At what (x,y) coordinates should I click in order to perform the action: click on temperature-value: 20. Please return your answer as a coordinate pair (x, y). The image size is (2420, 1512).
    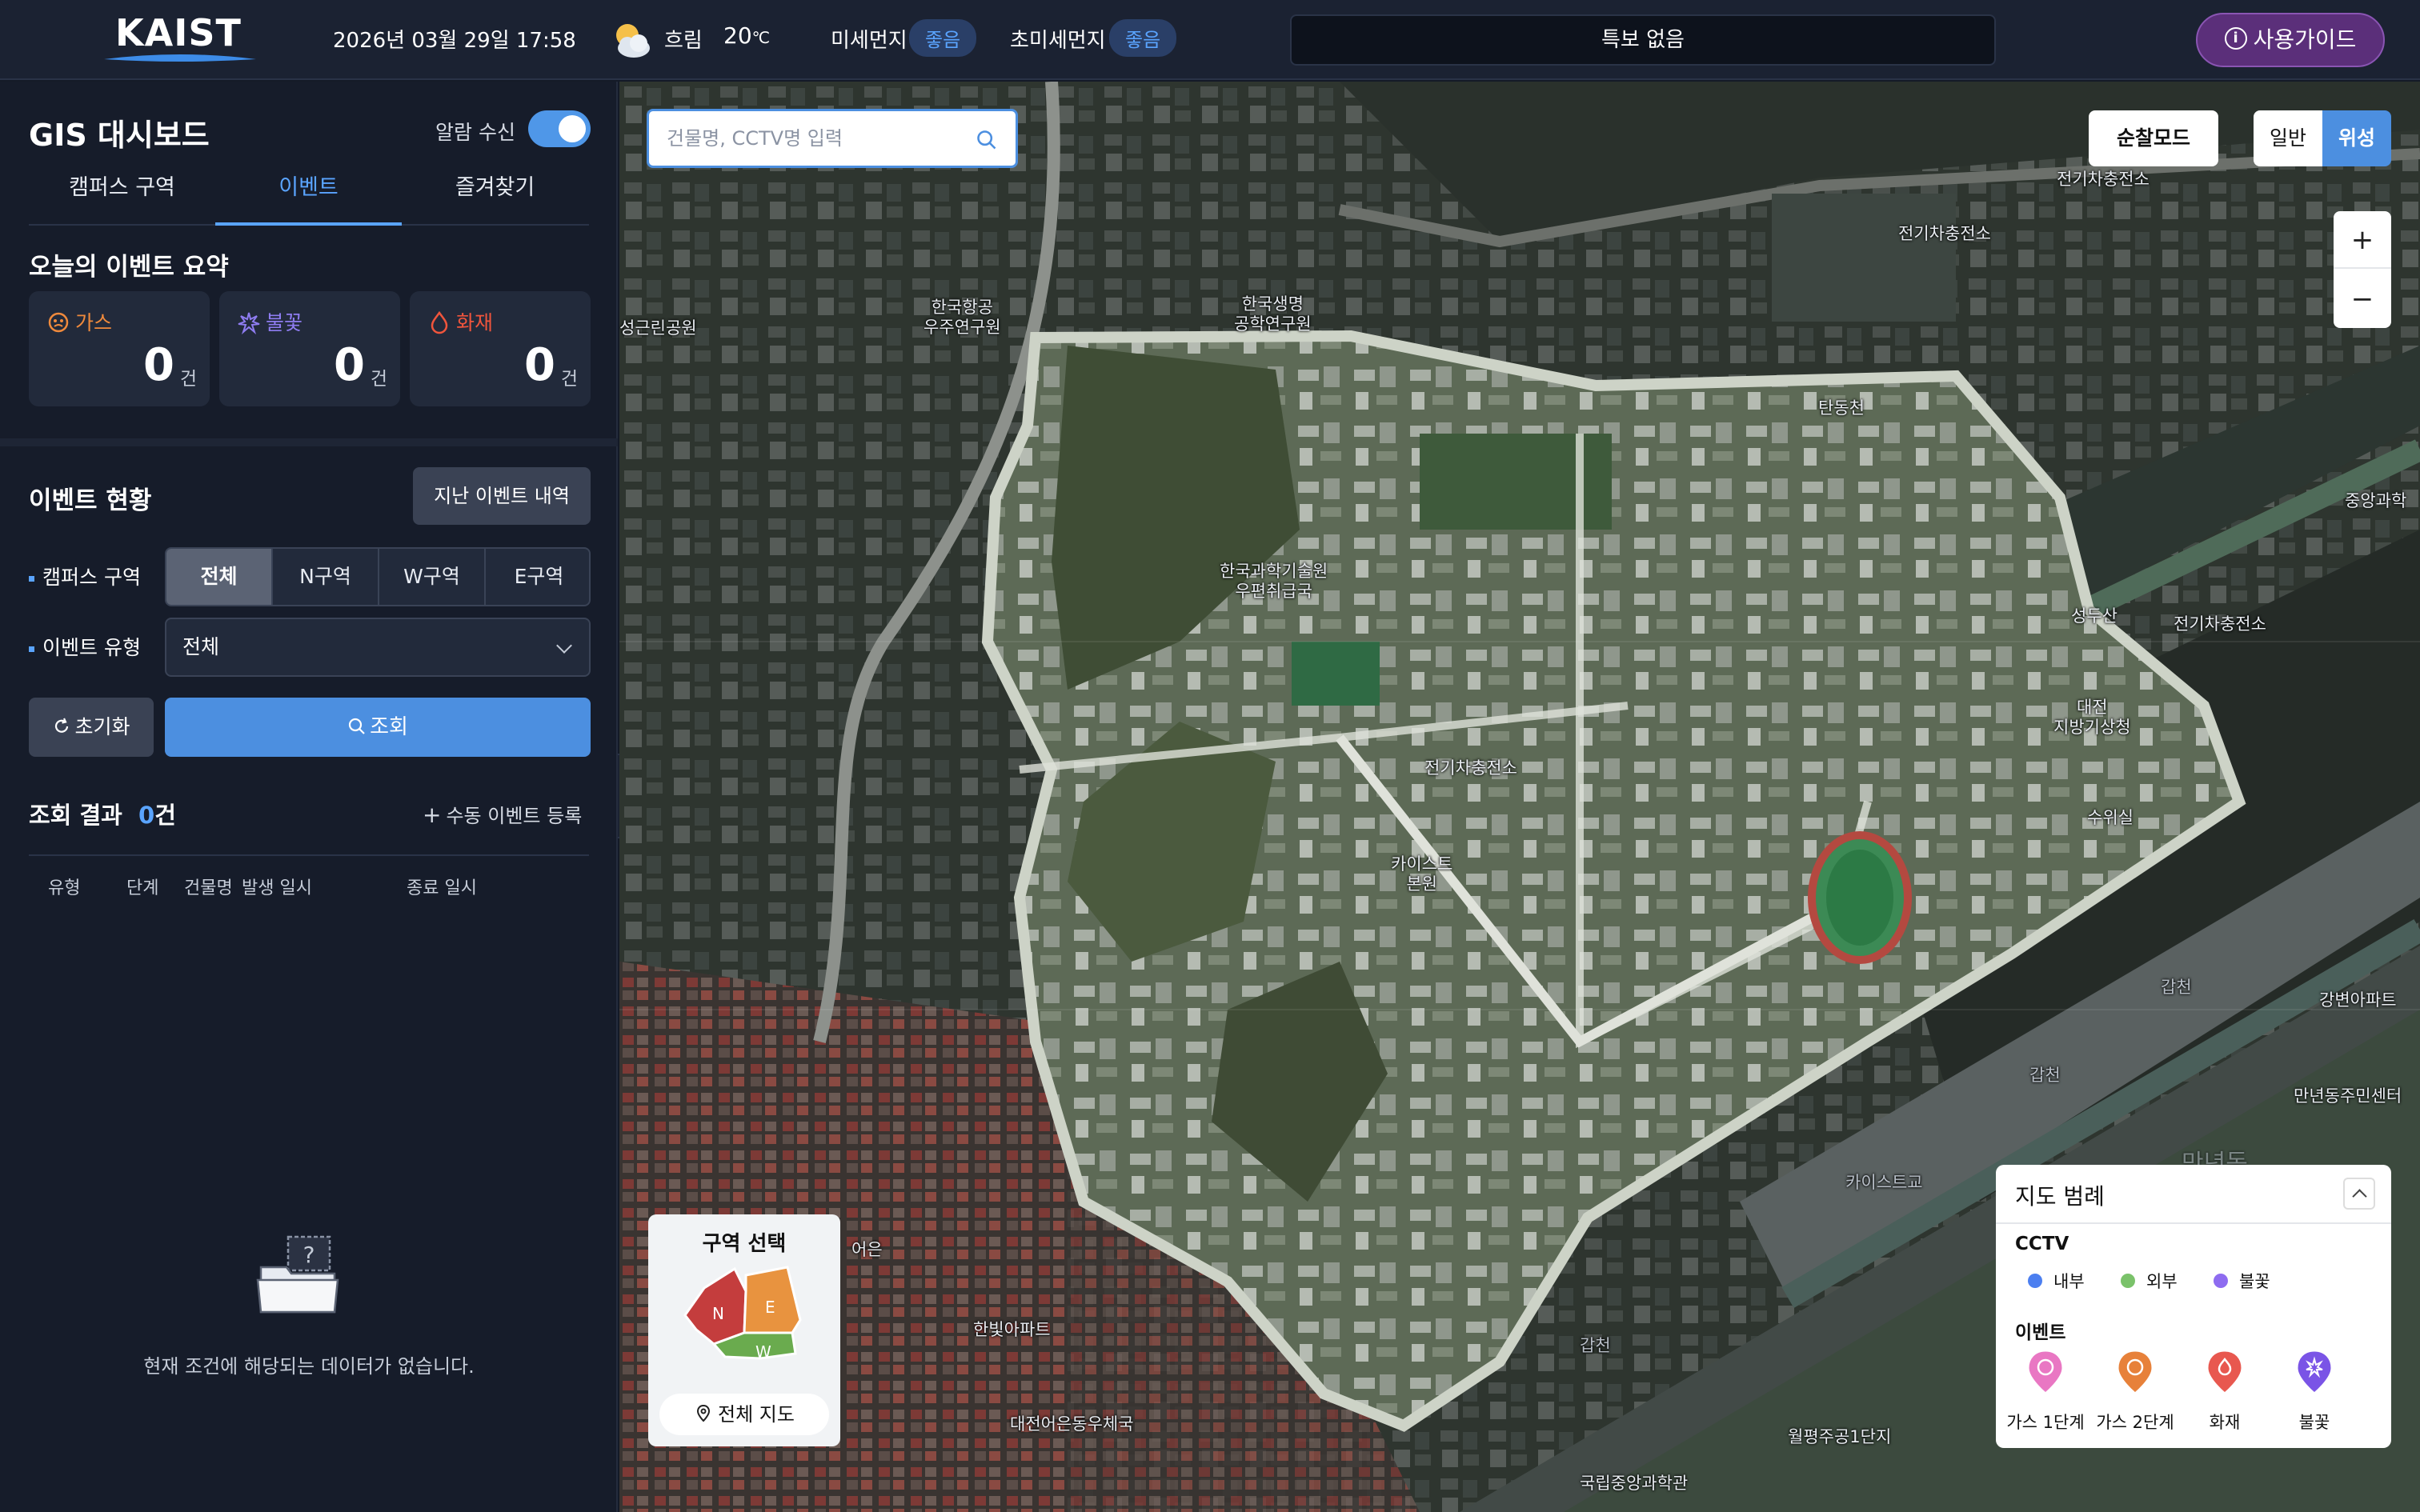
    Looking at the image, I should click on (737, 35).